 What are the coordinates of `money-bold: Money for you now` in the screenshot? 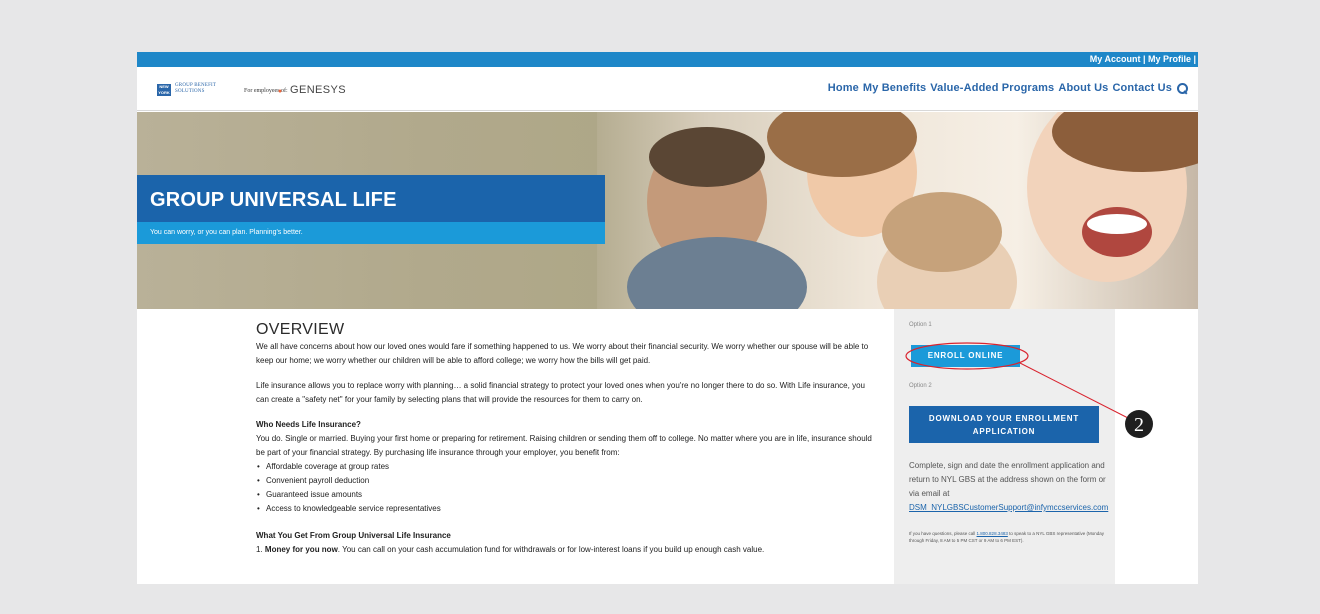 It's located at (301, 549).